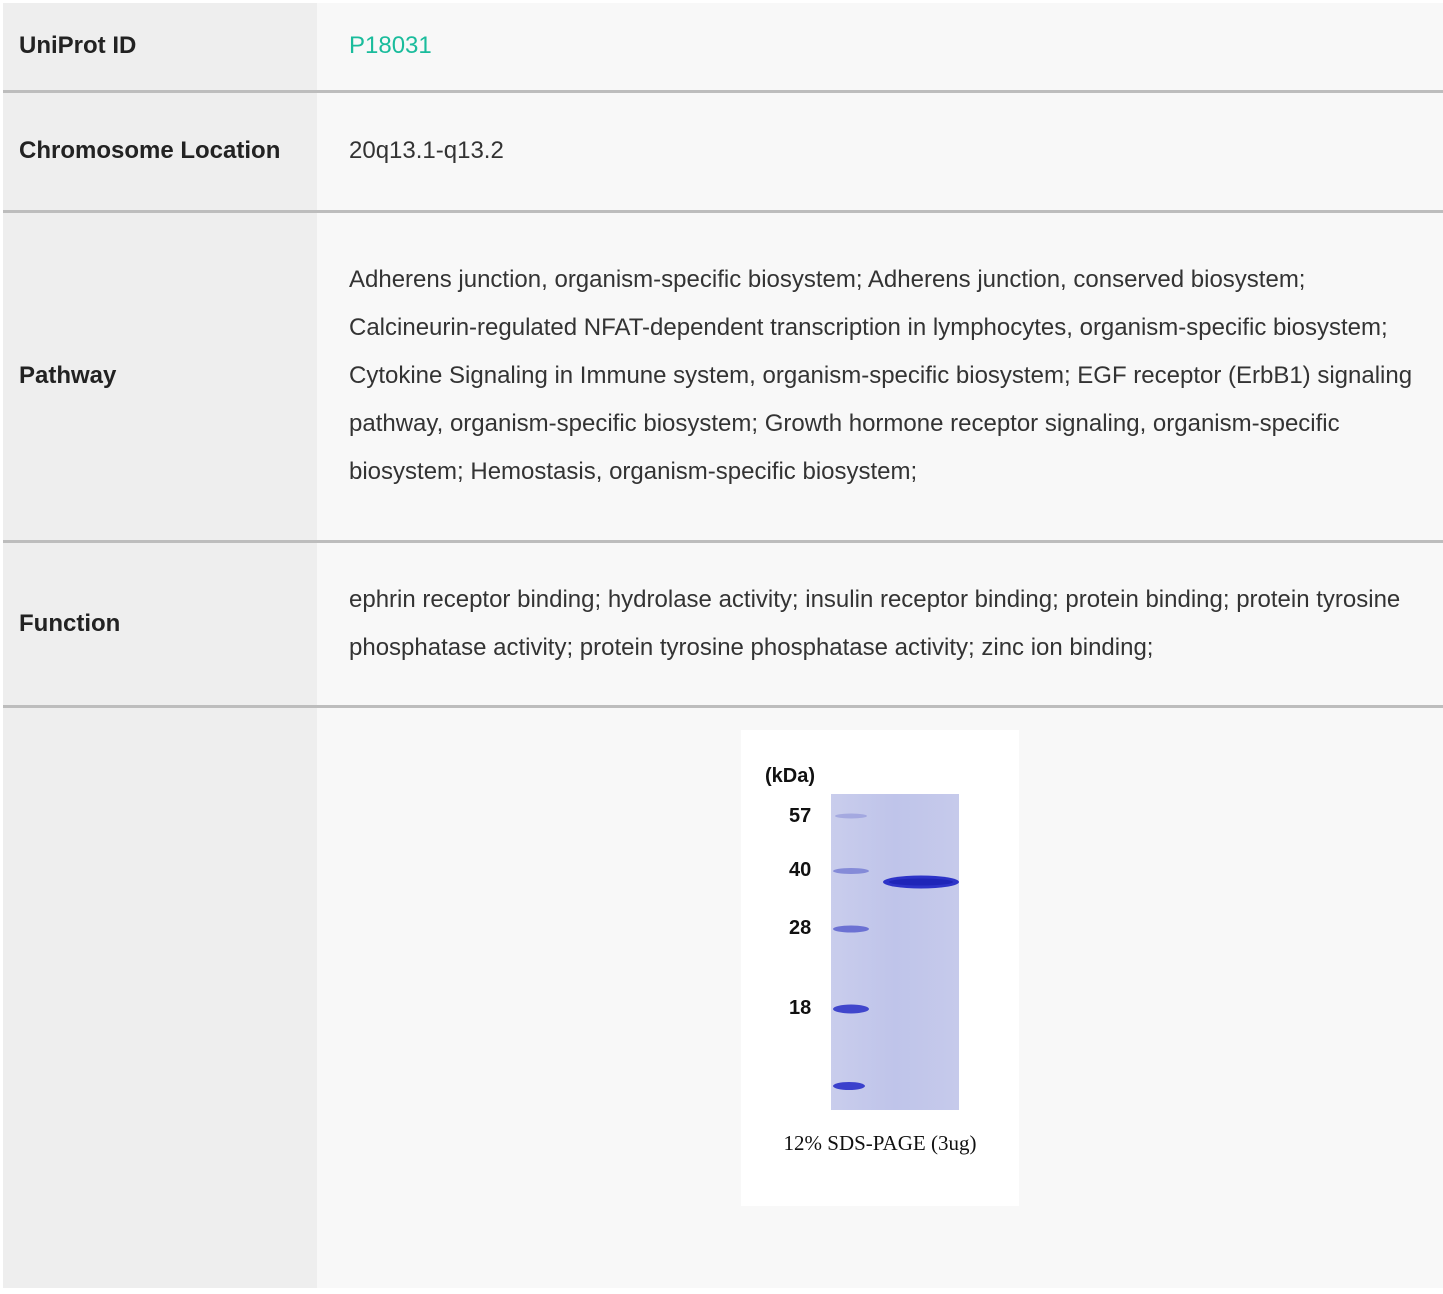  What do you see at coordinates (880, 151) in the screenshot?
I see `chromosome-value-cell: 20q13.1-q13.2` at bounding box center [880, 151].